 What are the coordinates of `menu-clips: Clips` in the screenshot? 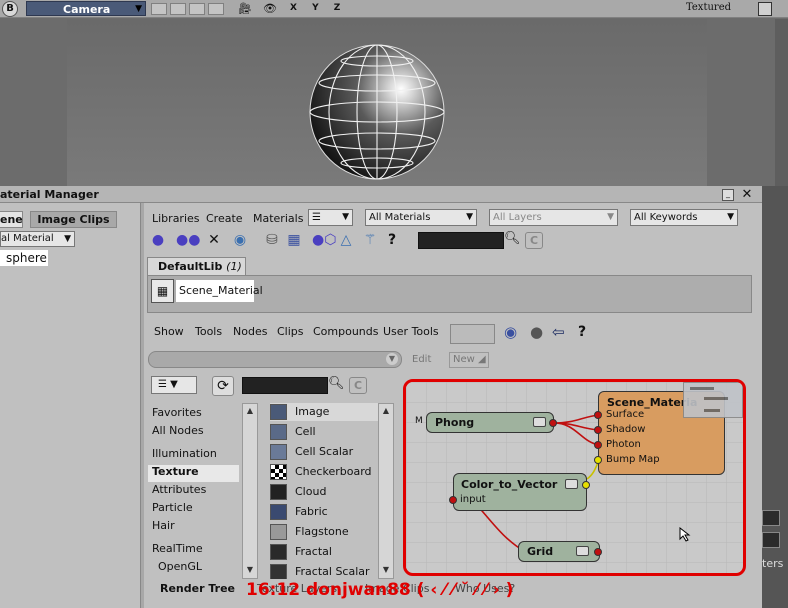 It's located at (290, 331).